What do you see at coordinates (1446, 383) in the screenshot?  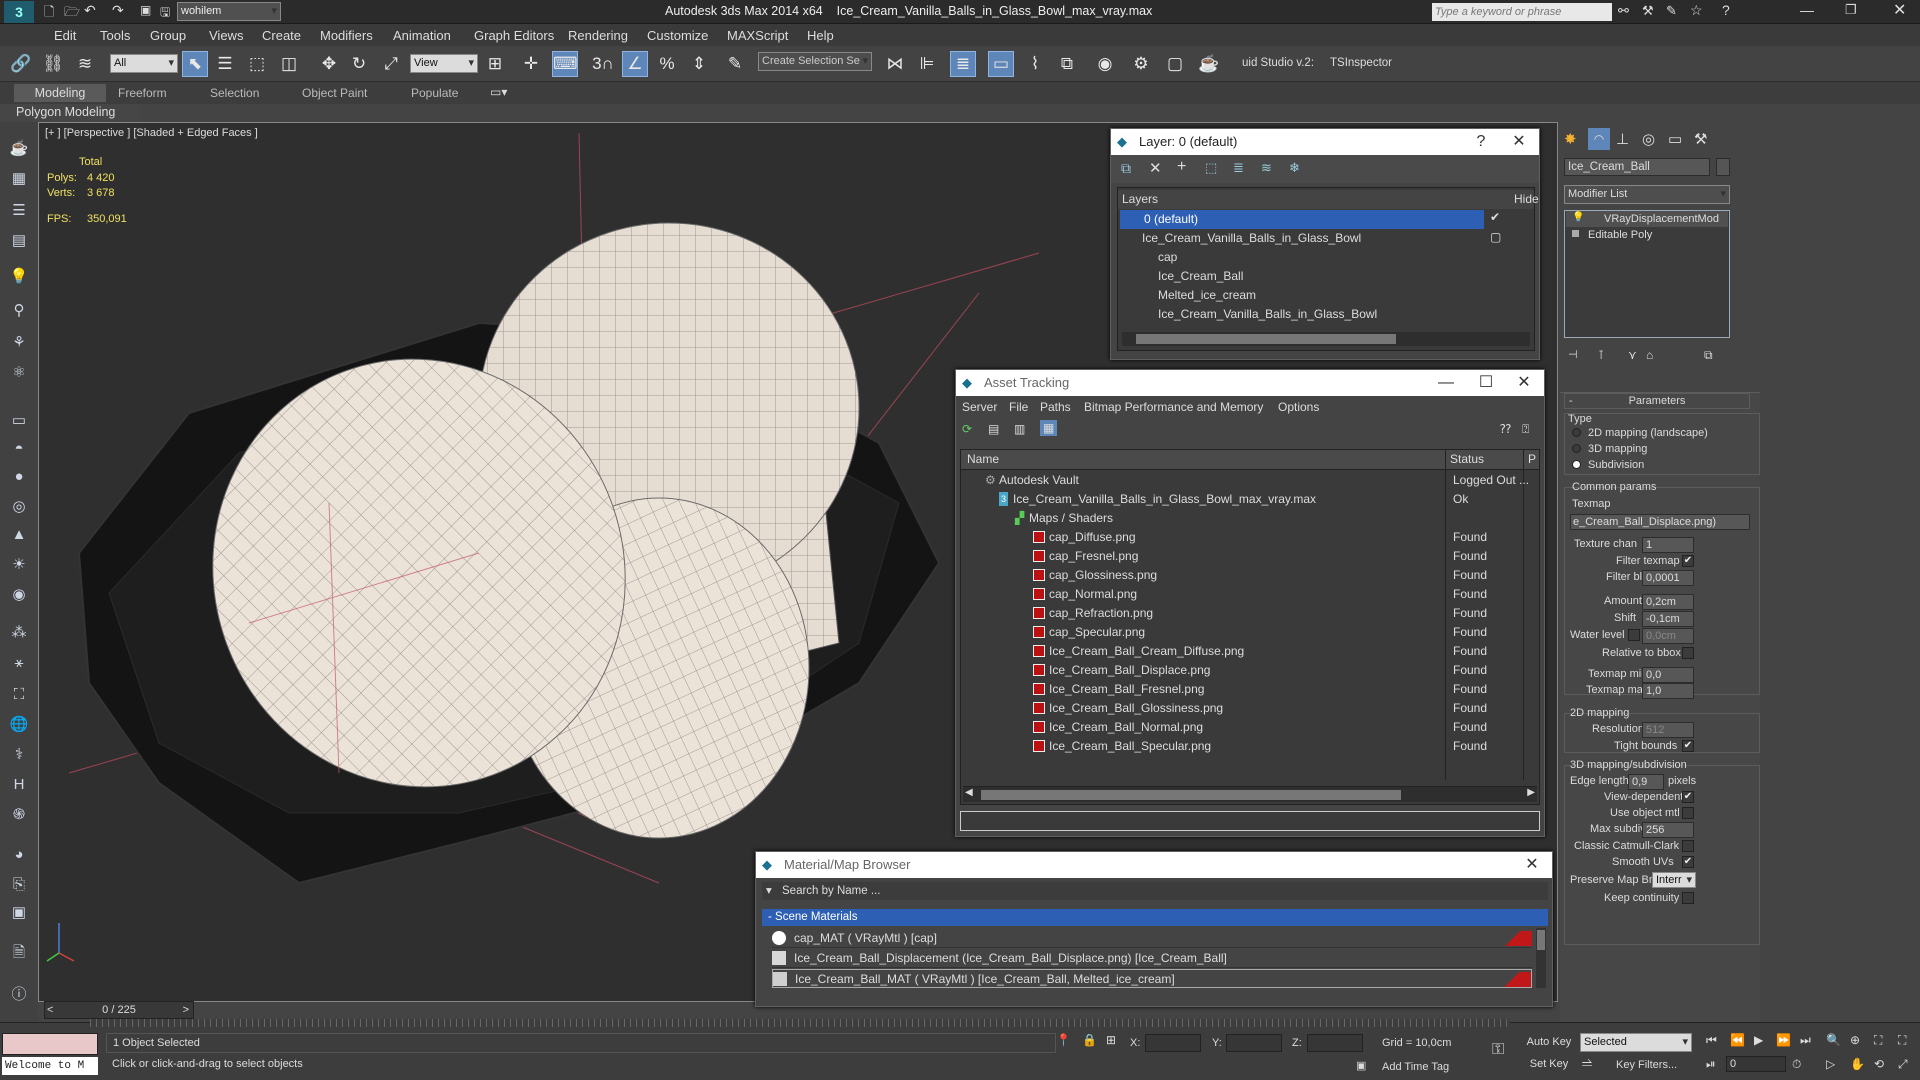 I see `asset-minimize-icon: —` at bounding box center [1446, 383].